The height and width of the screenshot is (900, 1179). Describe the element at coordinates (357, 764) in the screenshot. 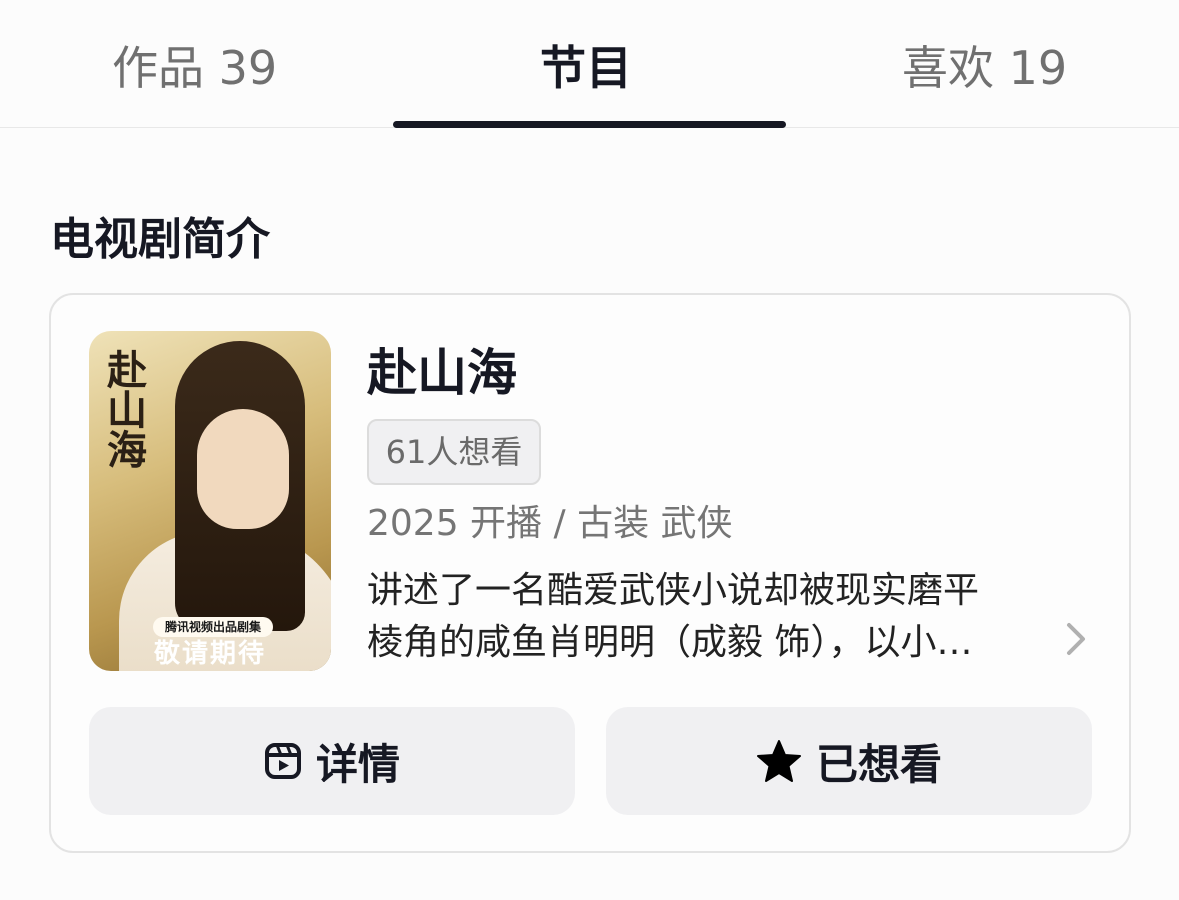

I see `detail-button-label: 详情` at that location.